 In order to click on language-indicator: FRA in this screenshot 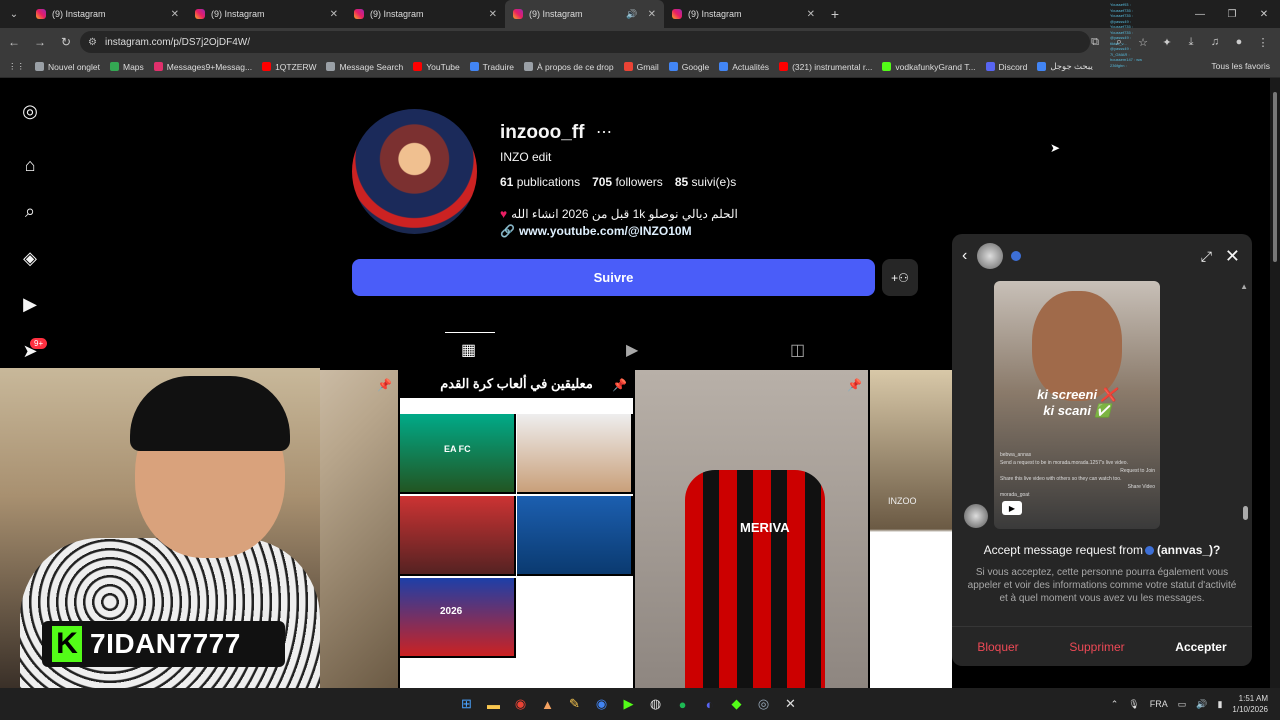, I will do `click(1159, 704)`.